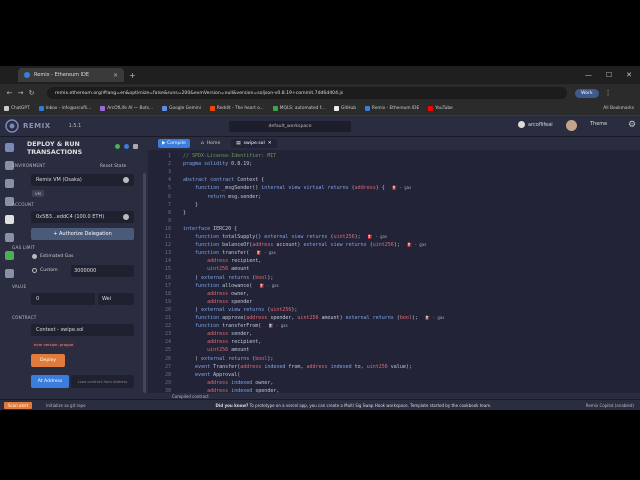  Describe the element at coordinates (9, 255) in the screenshot. I see `git-icon` at that location.